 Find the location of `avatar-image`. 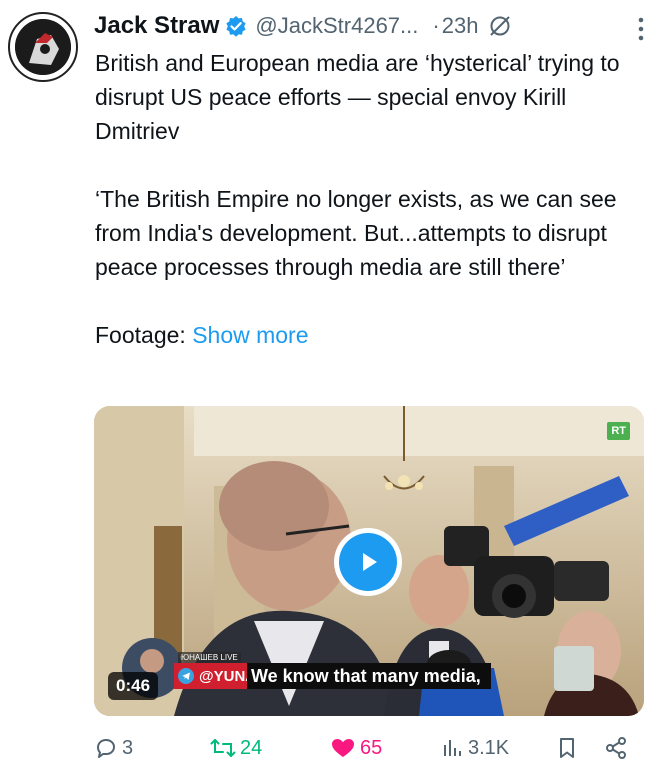

avatar-image is located at coordinates (43, 47).